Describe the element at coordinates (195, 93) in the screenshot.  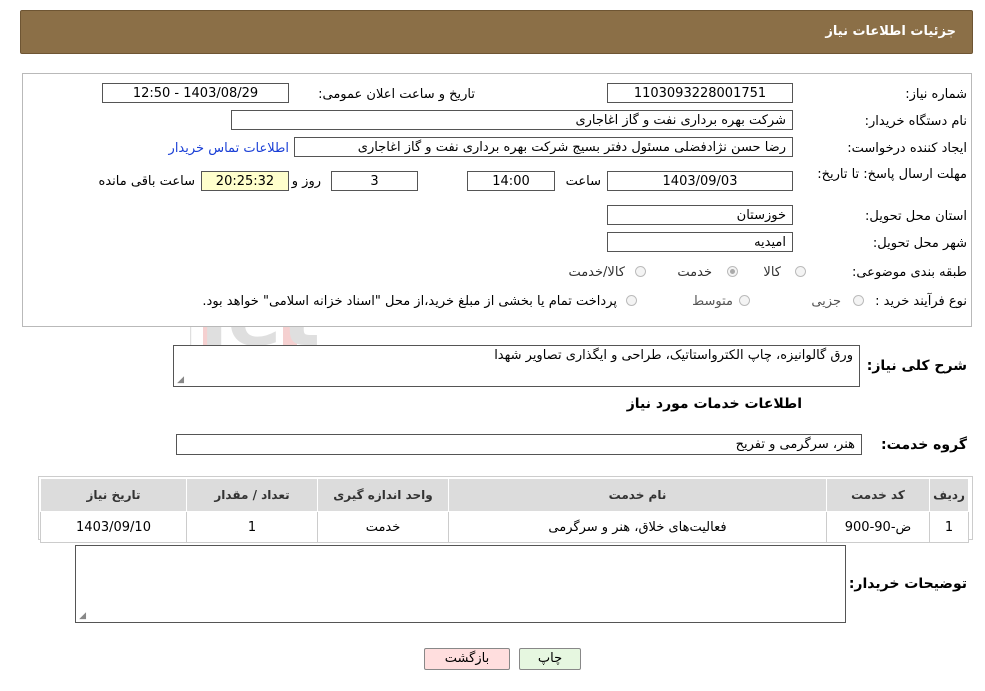
I see `announce-datetime-field: 1403/08/29 - 12:50` at that location.